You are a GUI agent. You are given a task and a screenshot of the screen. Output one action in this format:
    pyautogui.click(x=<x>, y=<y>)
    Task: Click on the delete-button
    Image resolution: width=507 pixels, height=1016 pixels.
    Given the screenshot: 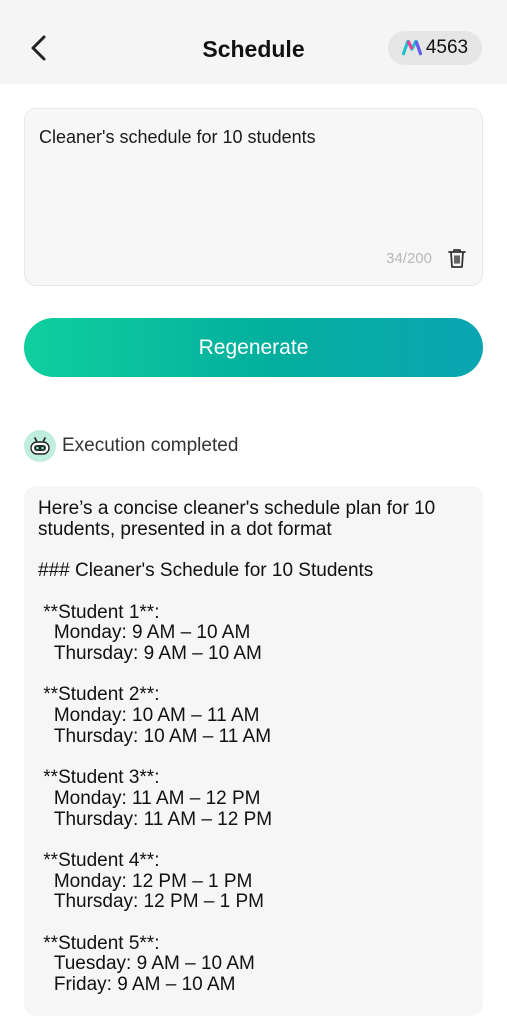 What is the action you would take?
    pyautogui.click(x=457, y=258)
    